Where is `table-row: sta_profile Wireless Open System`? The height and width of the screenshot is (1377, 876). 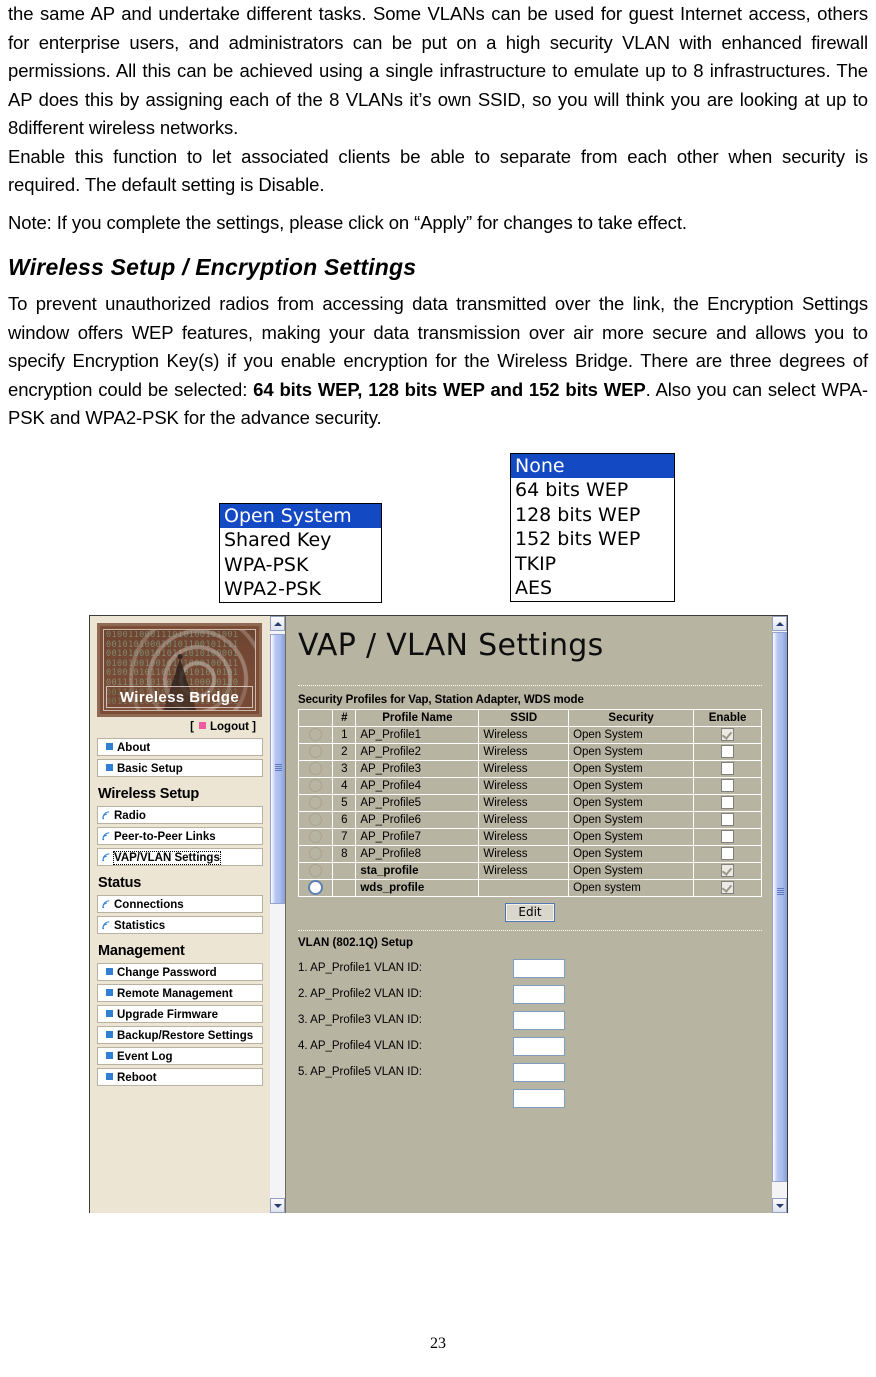 table-row: sta_profile Wireless Open System is located at coordinates (529, 871).